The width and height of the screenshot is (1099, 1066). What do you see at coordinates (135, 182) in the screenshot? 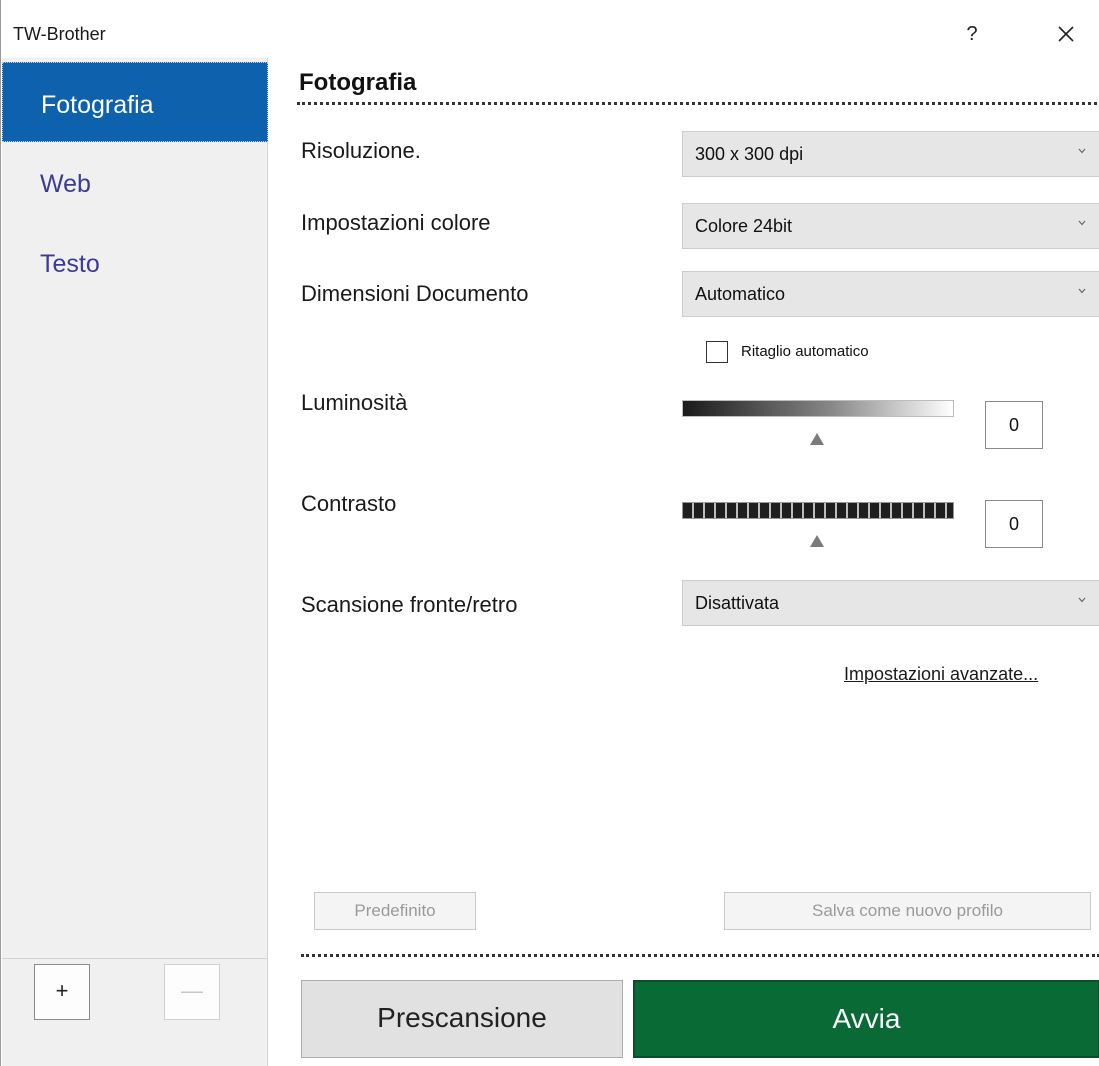
I see `sidebar-item-web: Web` at bounding box center [135, 182].